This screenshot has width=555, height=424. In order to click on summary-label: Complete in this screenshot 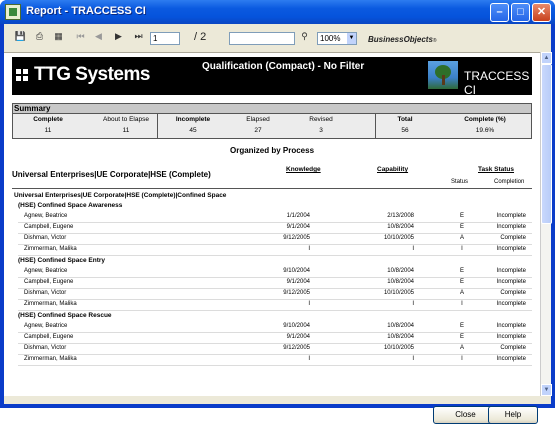, I will do `click(48, 119)`.